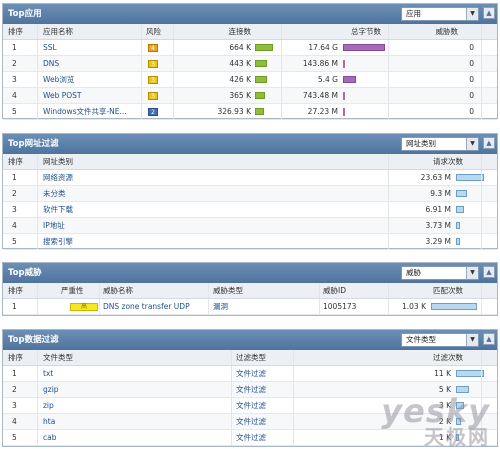 The height and width of the screenshot is (449, 500). I want to click on url-filter-select: 网址类别 ▼, so click(440, 144).